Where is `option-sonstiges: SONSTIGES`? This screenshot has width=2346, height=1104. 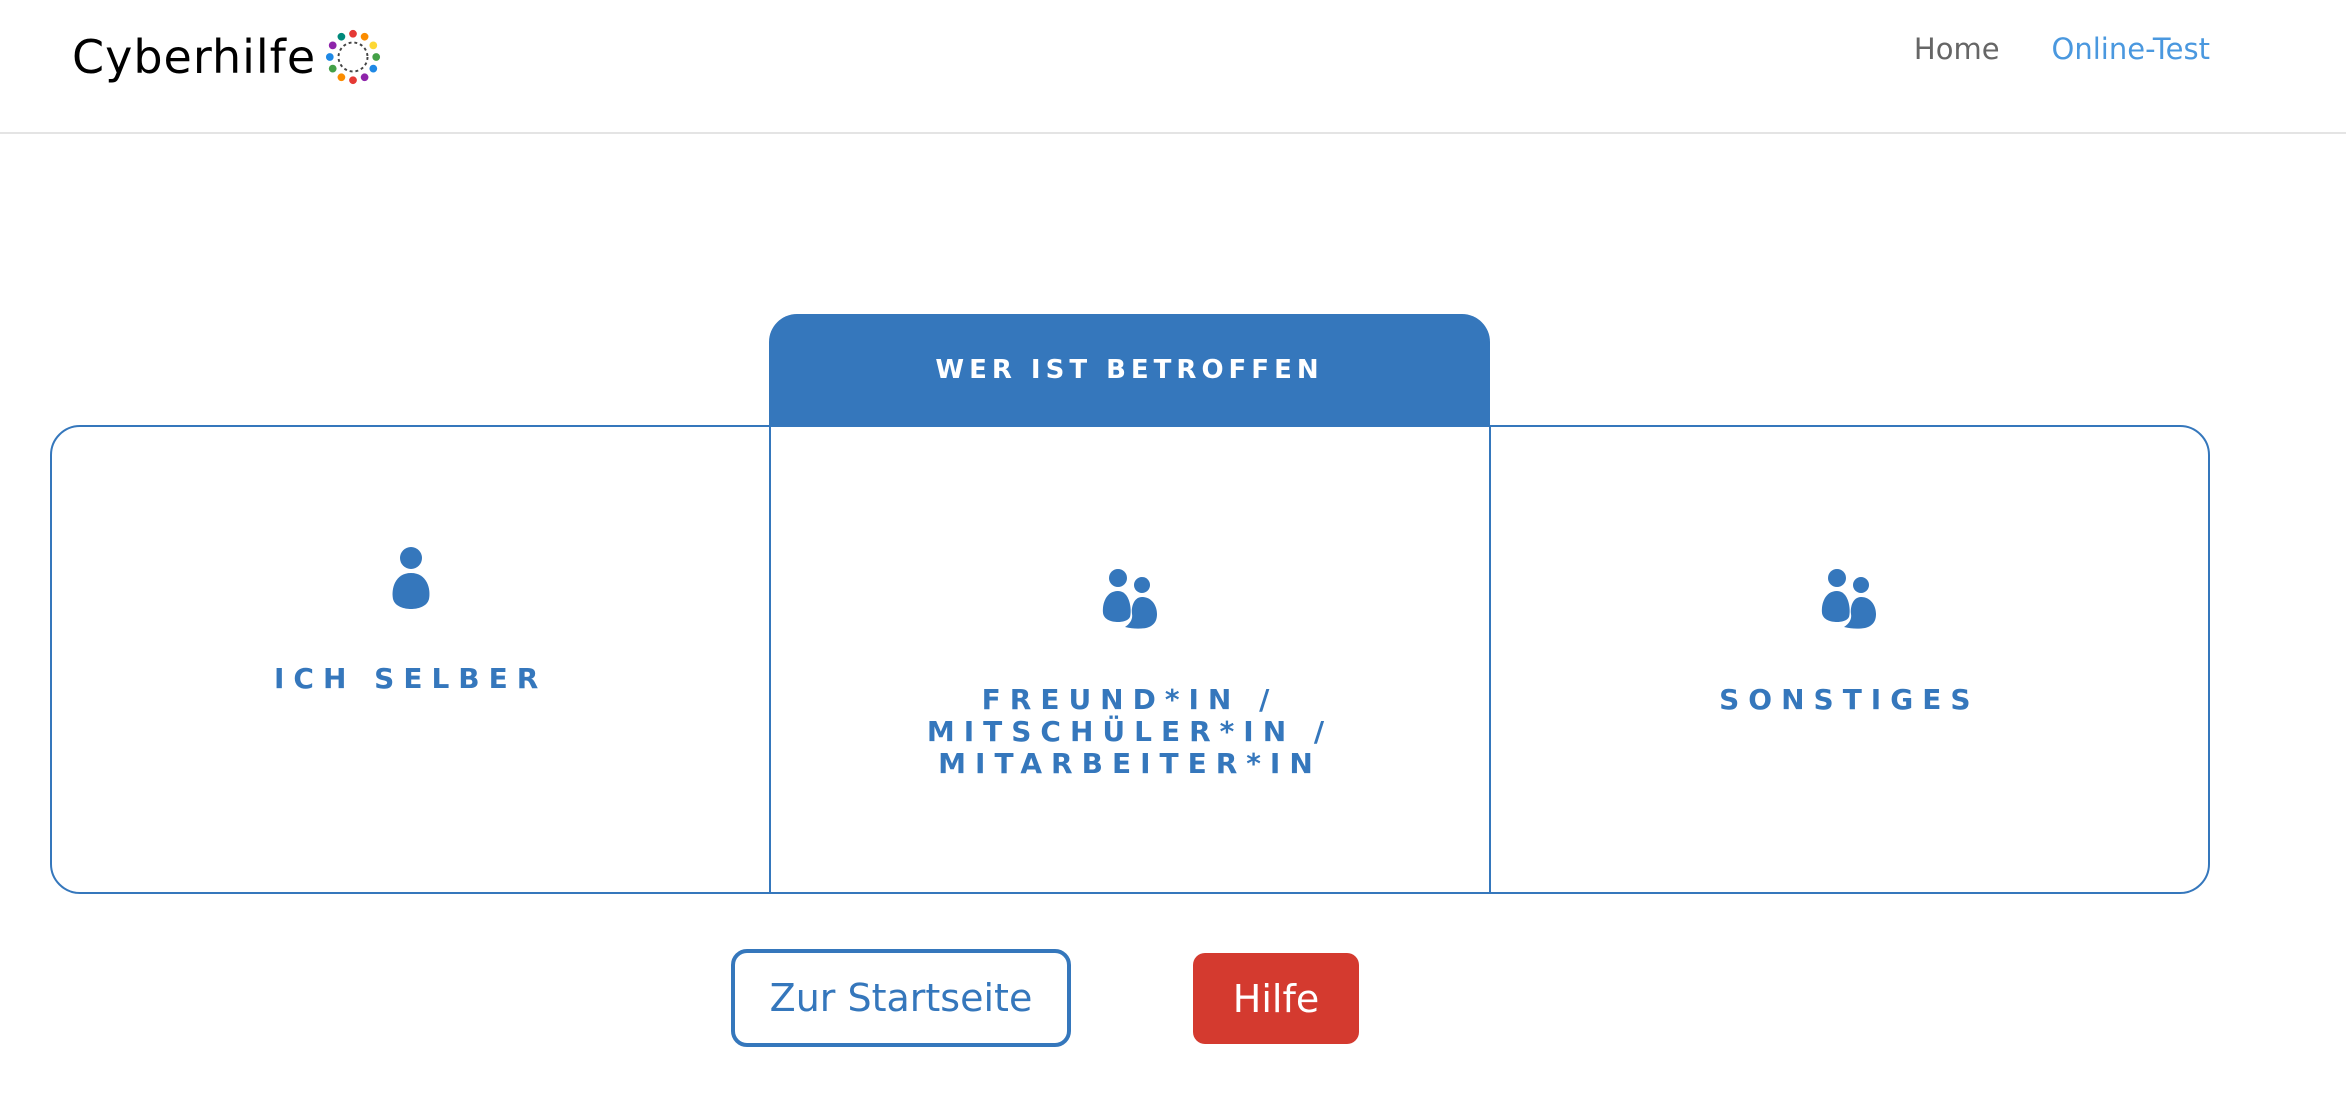 option-sonstiges: SONSTIGES is located at coordinates (1848, 659).